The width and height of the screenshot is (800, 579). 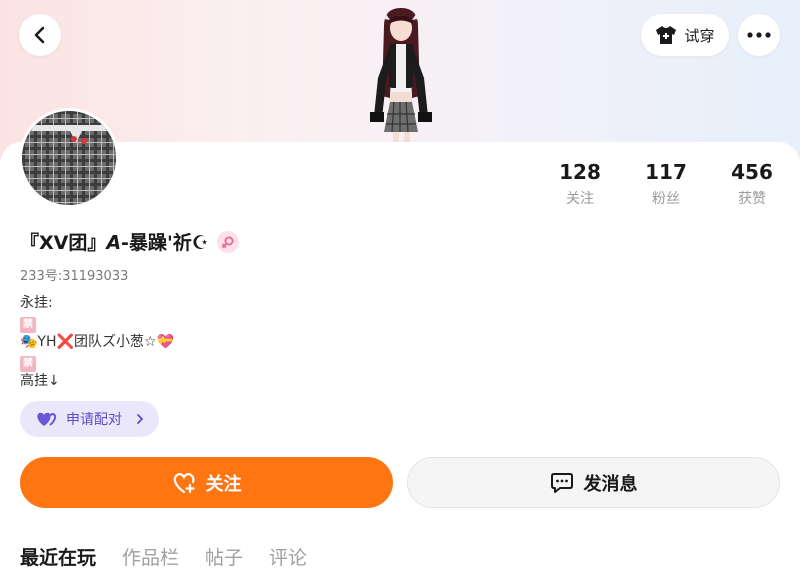 What do you see at coordinates (140, 419) in the screenshot?
I see `chevron-right-icon` at bounding box center [140, 419].